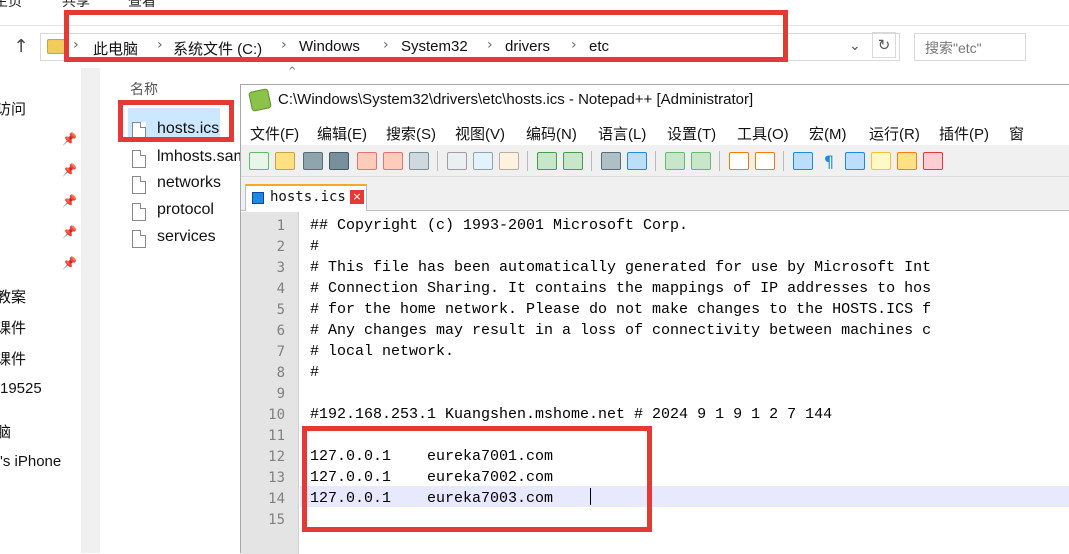  Describe the element at coordinates (739, 161) in the screenshot. I see `sync-vertical-icon` at that location.